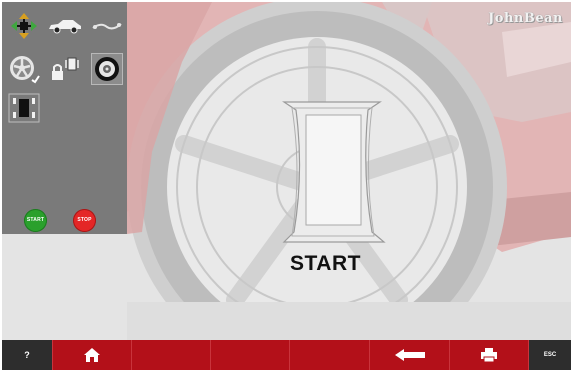  What do you see at coordinates (24, 108) in the screenshot?
I see `car-top-view-icon` at bounding box center [24, 108].